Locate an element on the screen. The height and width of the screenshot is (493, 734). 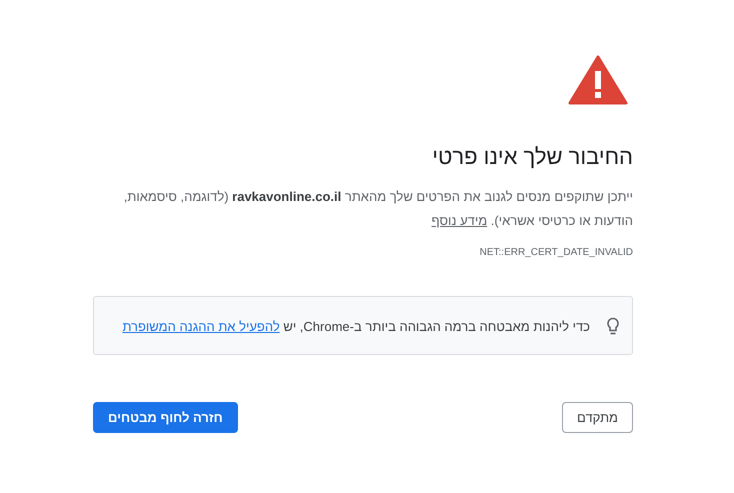
hint-text: כדי ליהנות מאבטחה ברמה הגבוהה ביותר ב-Chrome, יש להפעיל את ההגנה המשופרת is located at coordinates (356, 327).